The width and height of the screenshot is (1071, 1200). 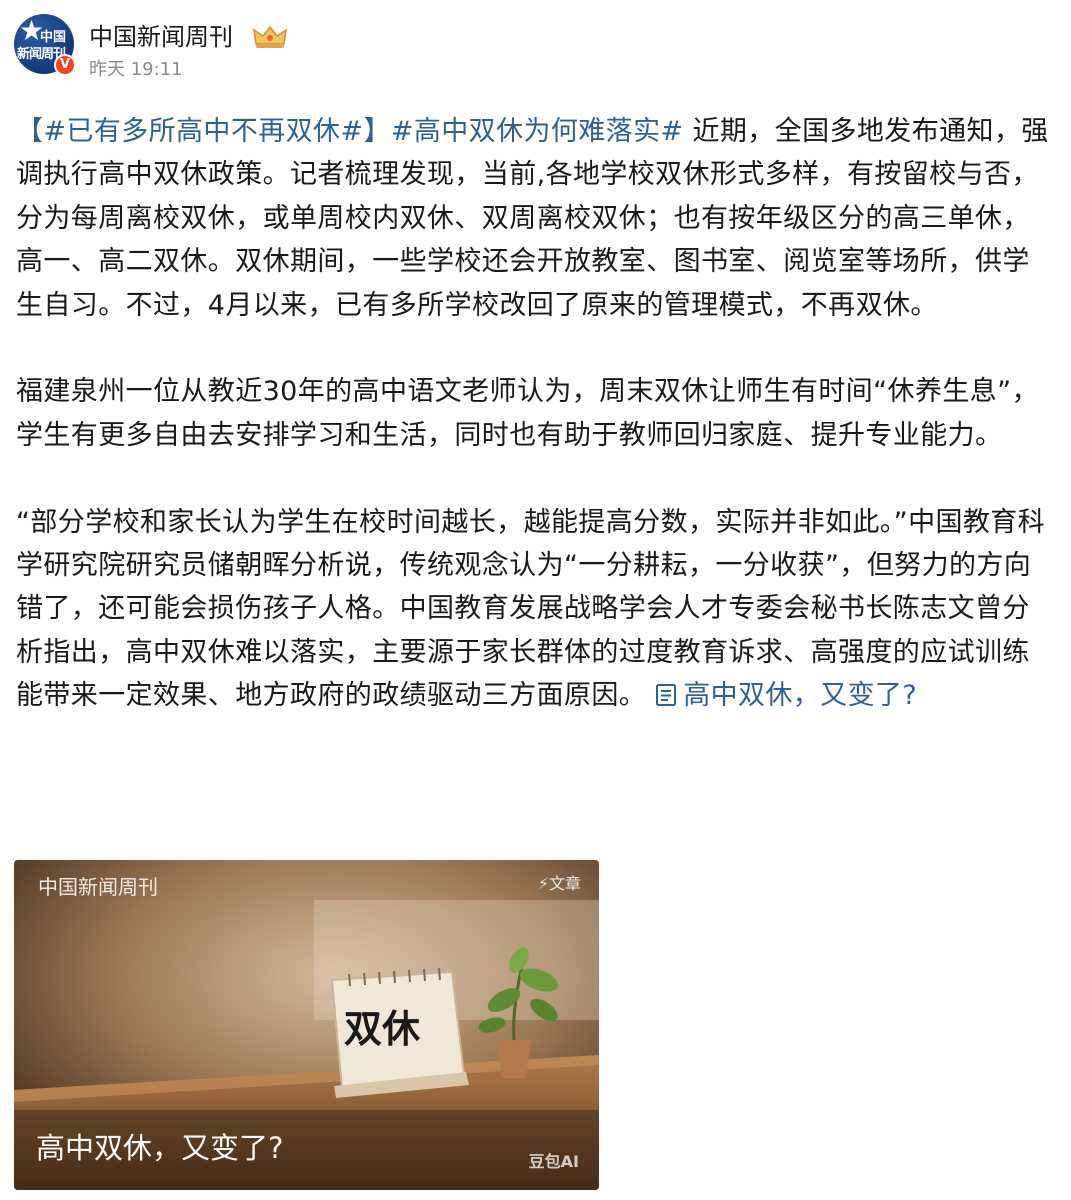 I want to click on article-link-text: 高中双休，又变了?, so click(x=800, y=696).